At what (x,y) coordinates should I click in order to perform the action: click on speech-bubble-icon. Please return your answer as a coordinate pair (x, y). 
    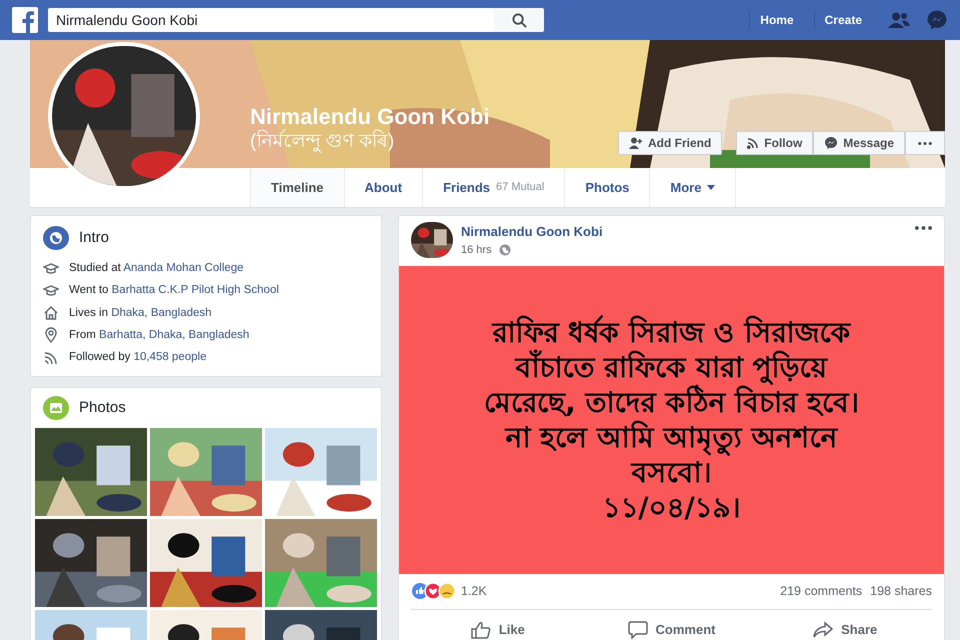
    Looking at the image, I should click on (638, 629).